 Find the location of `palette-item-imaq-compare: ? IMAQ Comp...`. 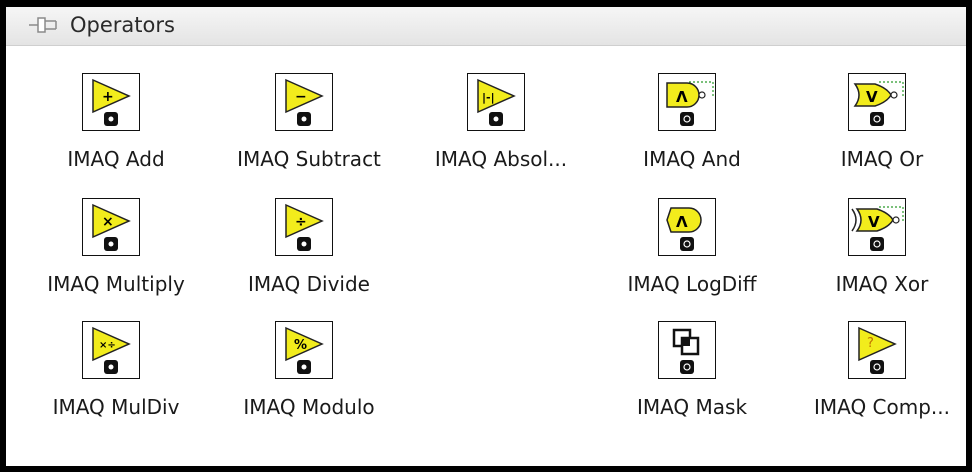

palette-item-imaq-compare: ? IMAQ Comp... is located at coordinates (877, 373).